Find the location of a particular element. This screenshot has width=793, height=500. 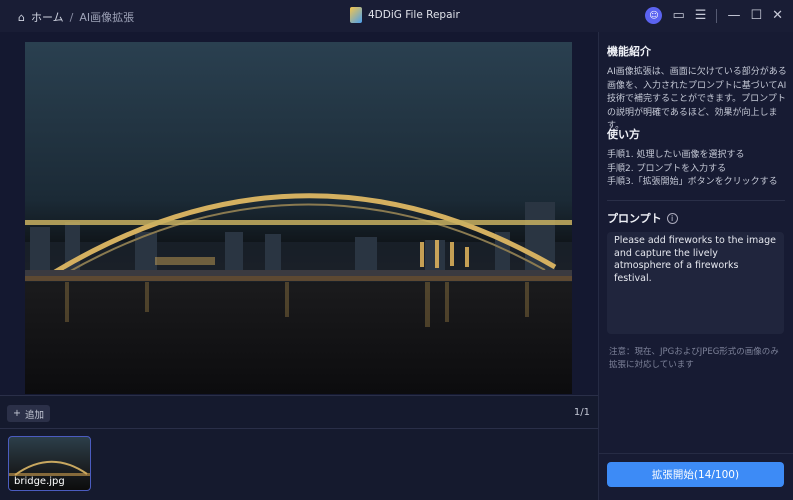

breadcrumb-current: AI画像拡張 is located at coordinates (107, 17).